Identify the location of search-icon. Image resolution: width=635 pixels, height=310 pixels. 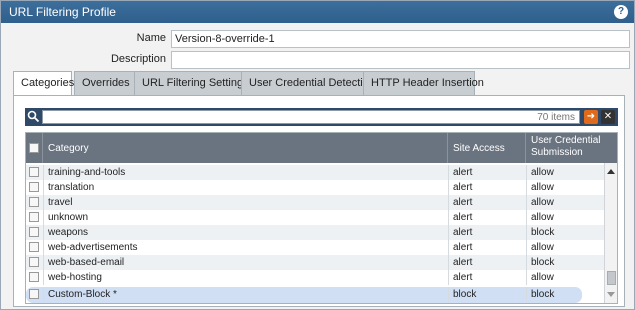
(33, 116).